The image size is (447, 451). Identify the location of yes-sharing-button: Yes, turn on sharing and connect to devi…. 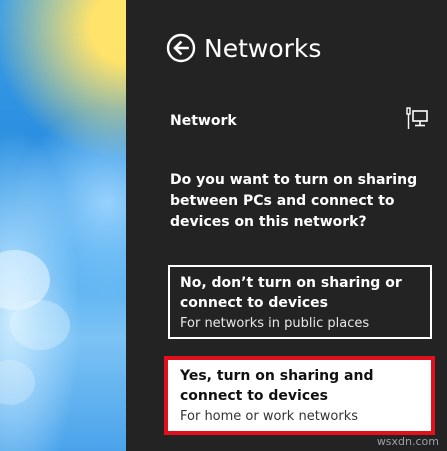
(299, 395).